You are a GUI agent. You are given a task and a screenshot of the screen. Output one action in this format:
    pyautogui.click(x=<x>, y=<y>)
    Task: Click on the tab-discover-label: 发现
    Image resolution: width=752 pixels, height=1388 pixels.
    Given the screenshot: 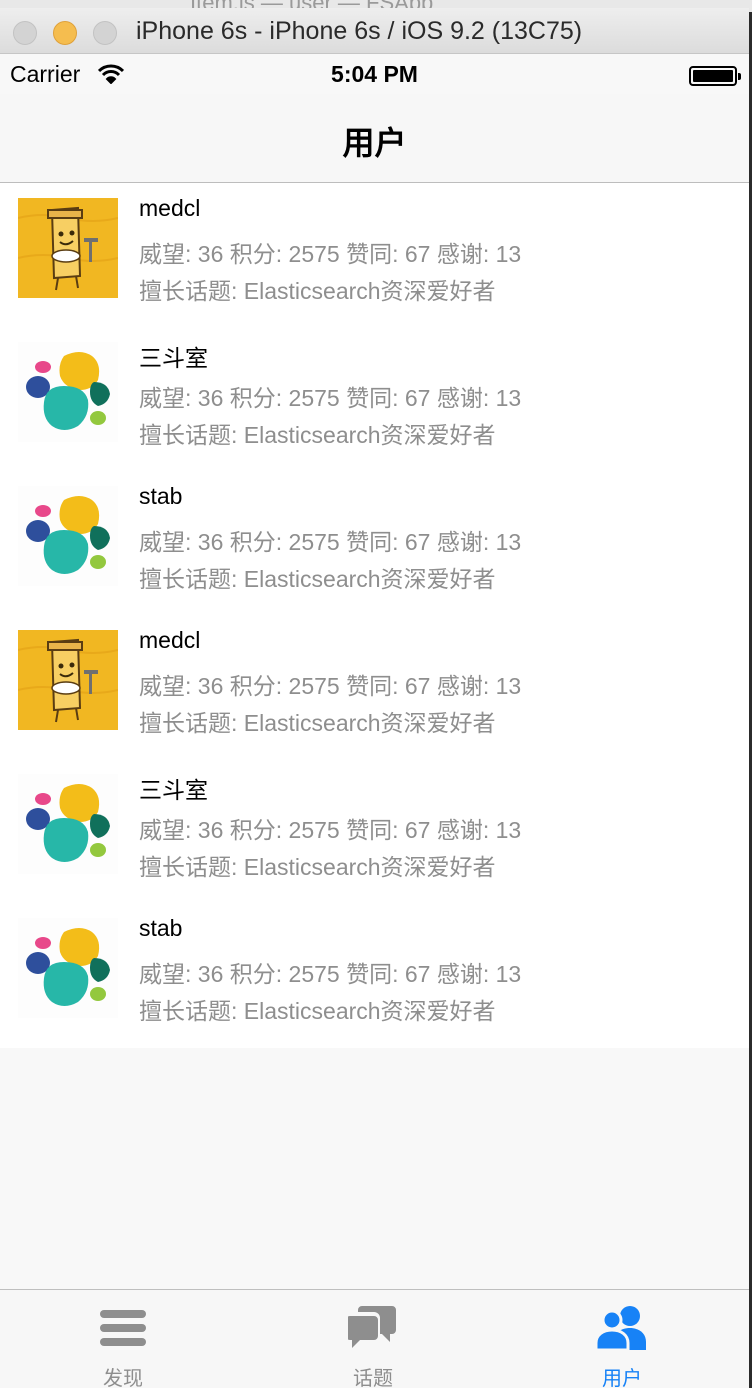 What is the action you would take?
    pyautogui.click(x=123, y=1378)
    